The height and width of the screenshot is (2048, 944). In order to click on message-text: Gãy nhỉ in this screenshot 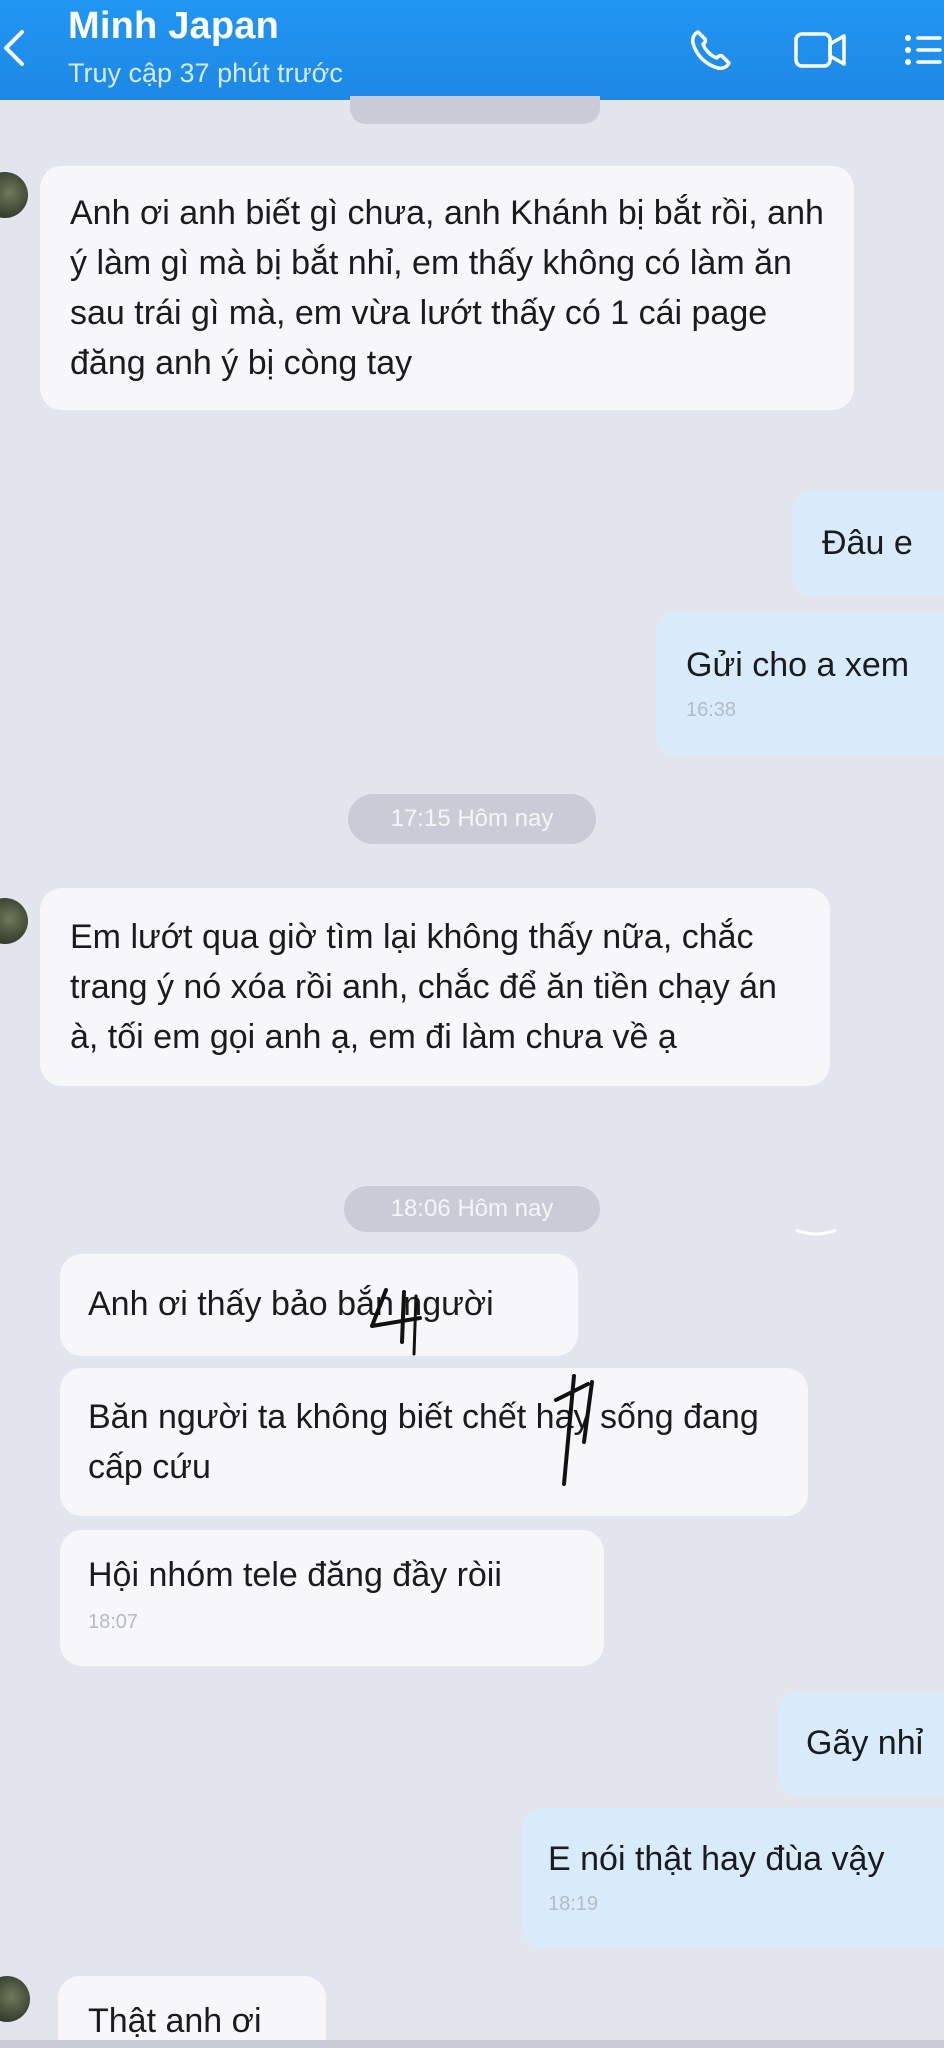, I will do `click(865, 1743)`.